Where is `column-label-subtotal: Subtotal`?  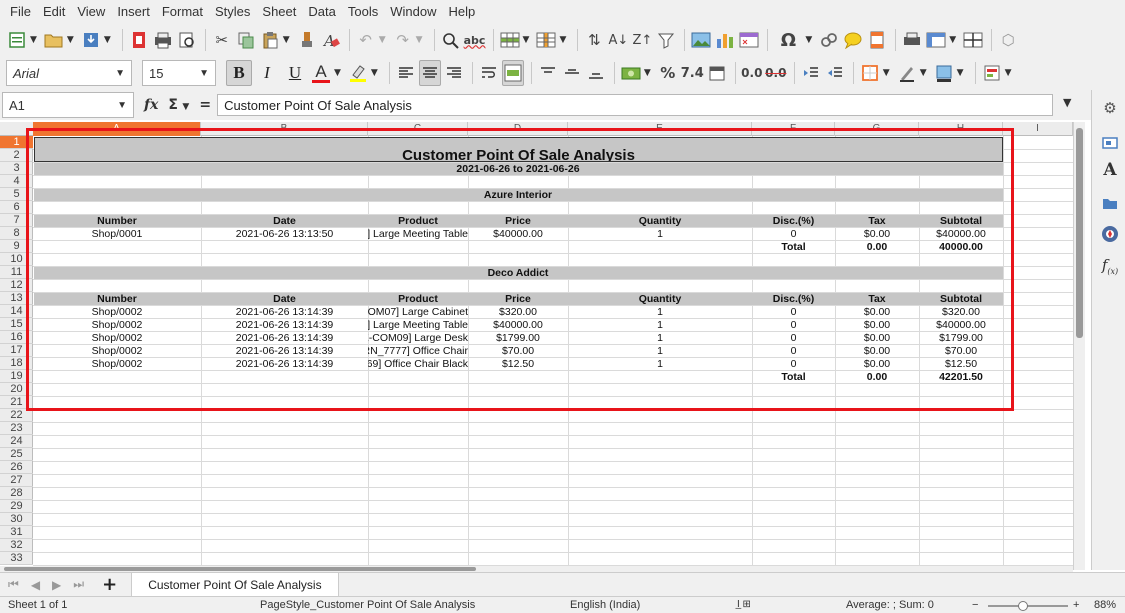
column-label-subtotal: Subtotal is located at coordinates (961, 299).